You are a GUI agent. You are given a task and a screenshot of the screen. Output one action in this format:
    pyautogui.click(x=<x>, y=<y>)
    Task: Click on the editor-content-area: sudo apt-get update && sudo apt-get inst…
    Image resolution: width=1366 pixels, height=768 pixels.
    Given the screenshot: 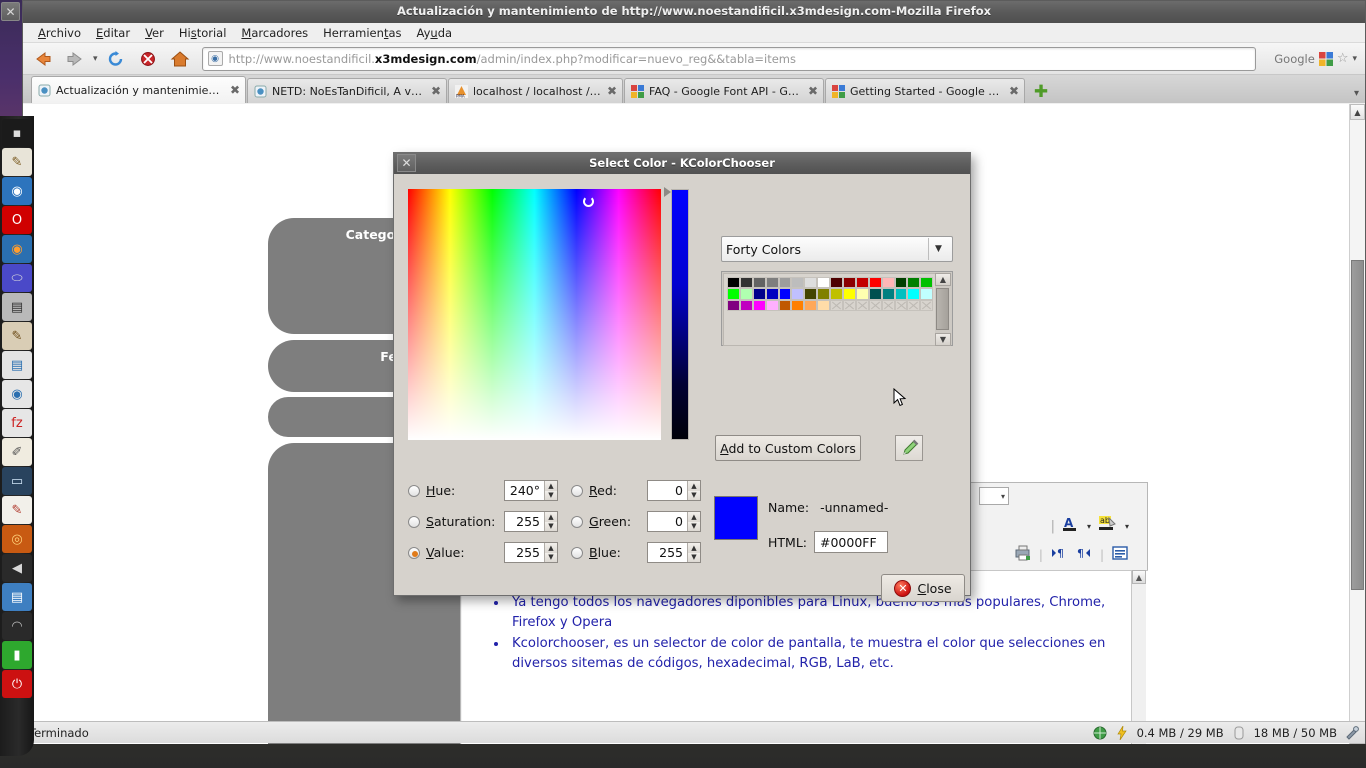 What is the action you would take?
    pyautogui.click(x=805, y=657)
    